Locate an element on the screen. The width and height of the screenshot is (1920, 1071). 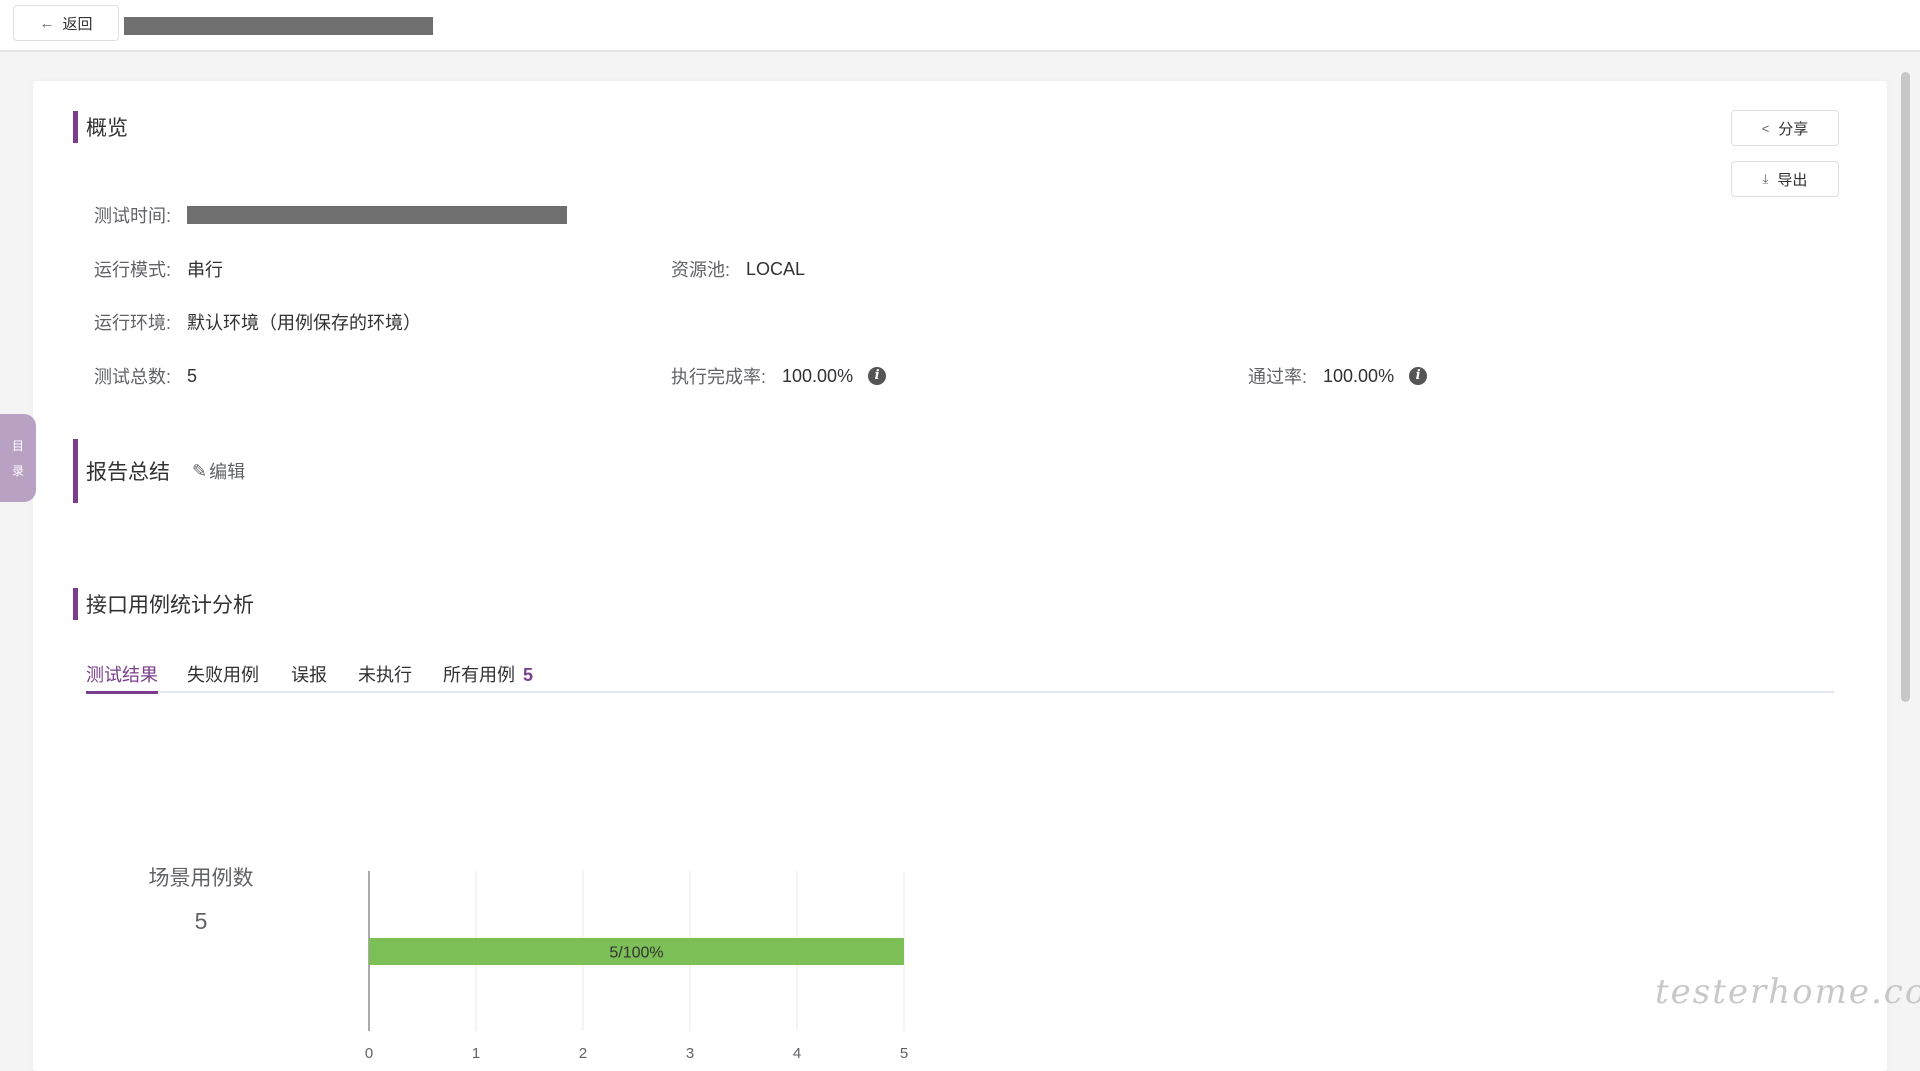
analysis-title: 接口用例统计分析 is located at coordinates (163, 604).